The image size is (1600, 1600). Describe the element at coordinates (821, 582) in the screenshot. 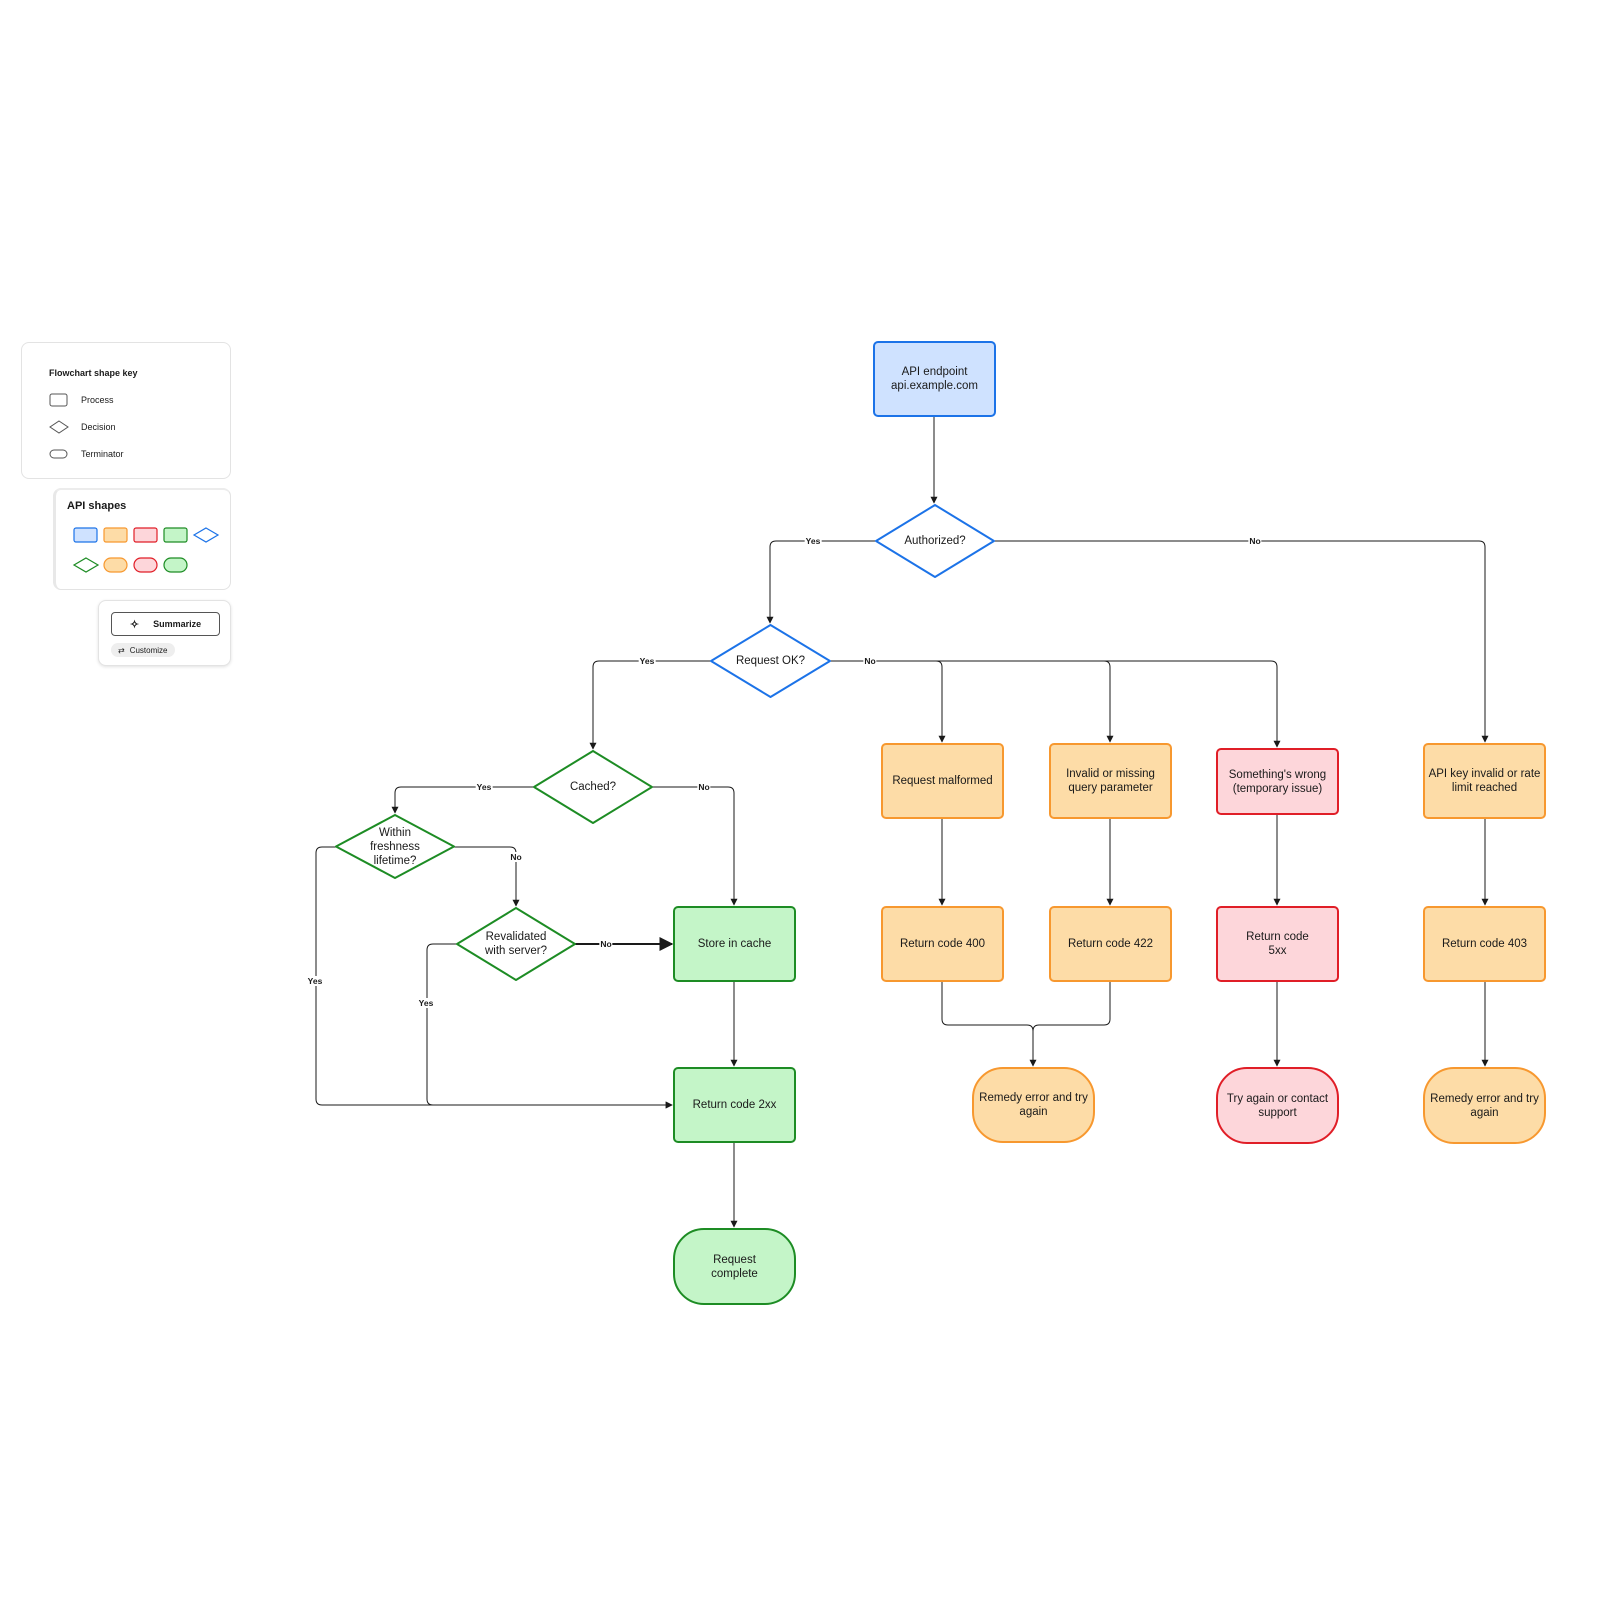

I see `edge-authorized-to-request-ok` at that location.